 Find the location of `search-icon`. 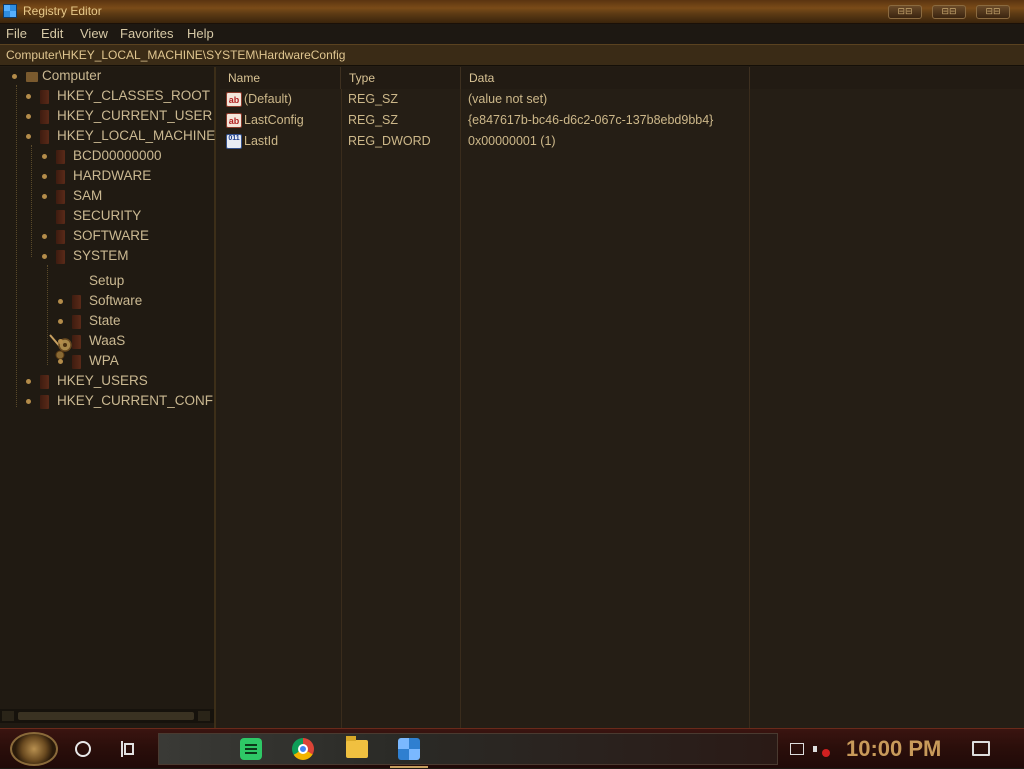

search-icon is located at coordinates (83, 749).